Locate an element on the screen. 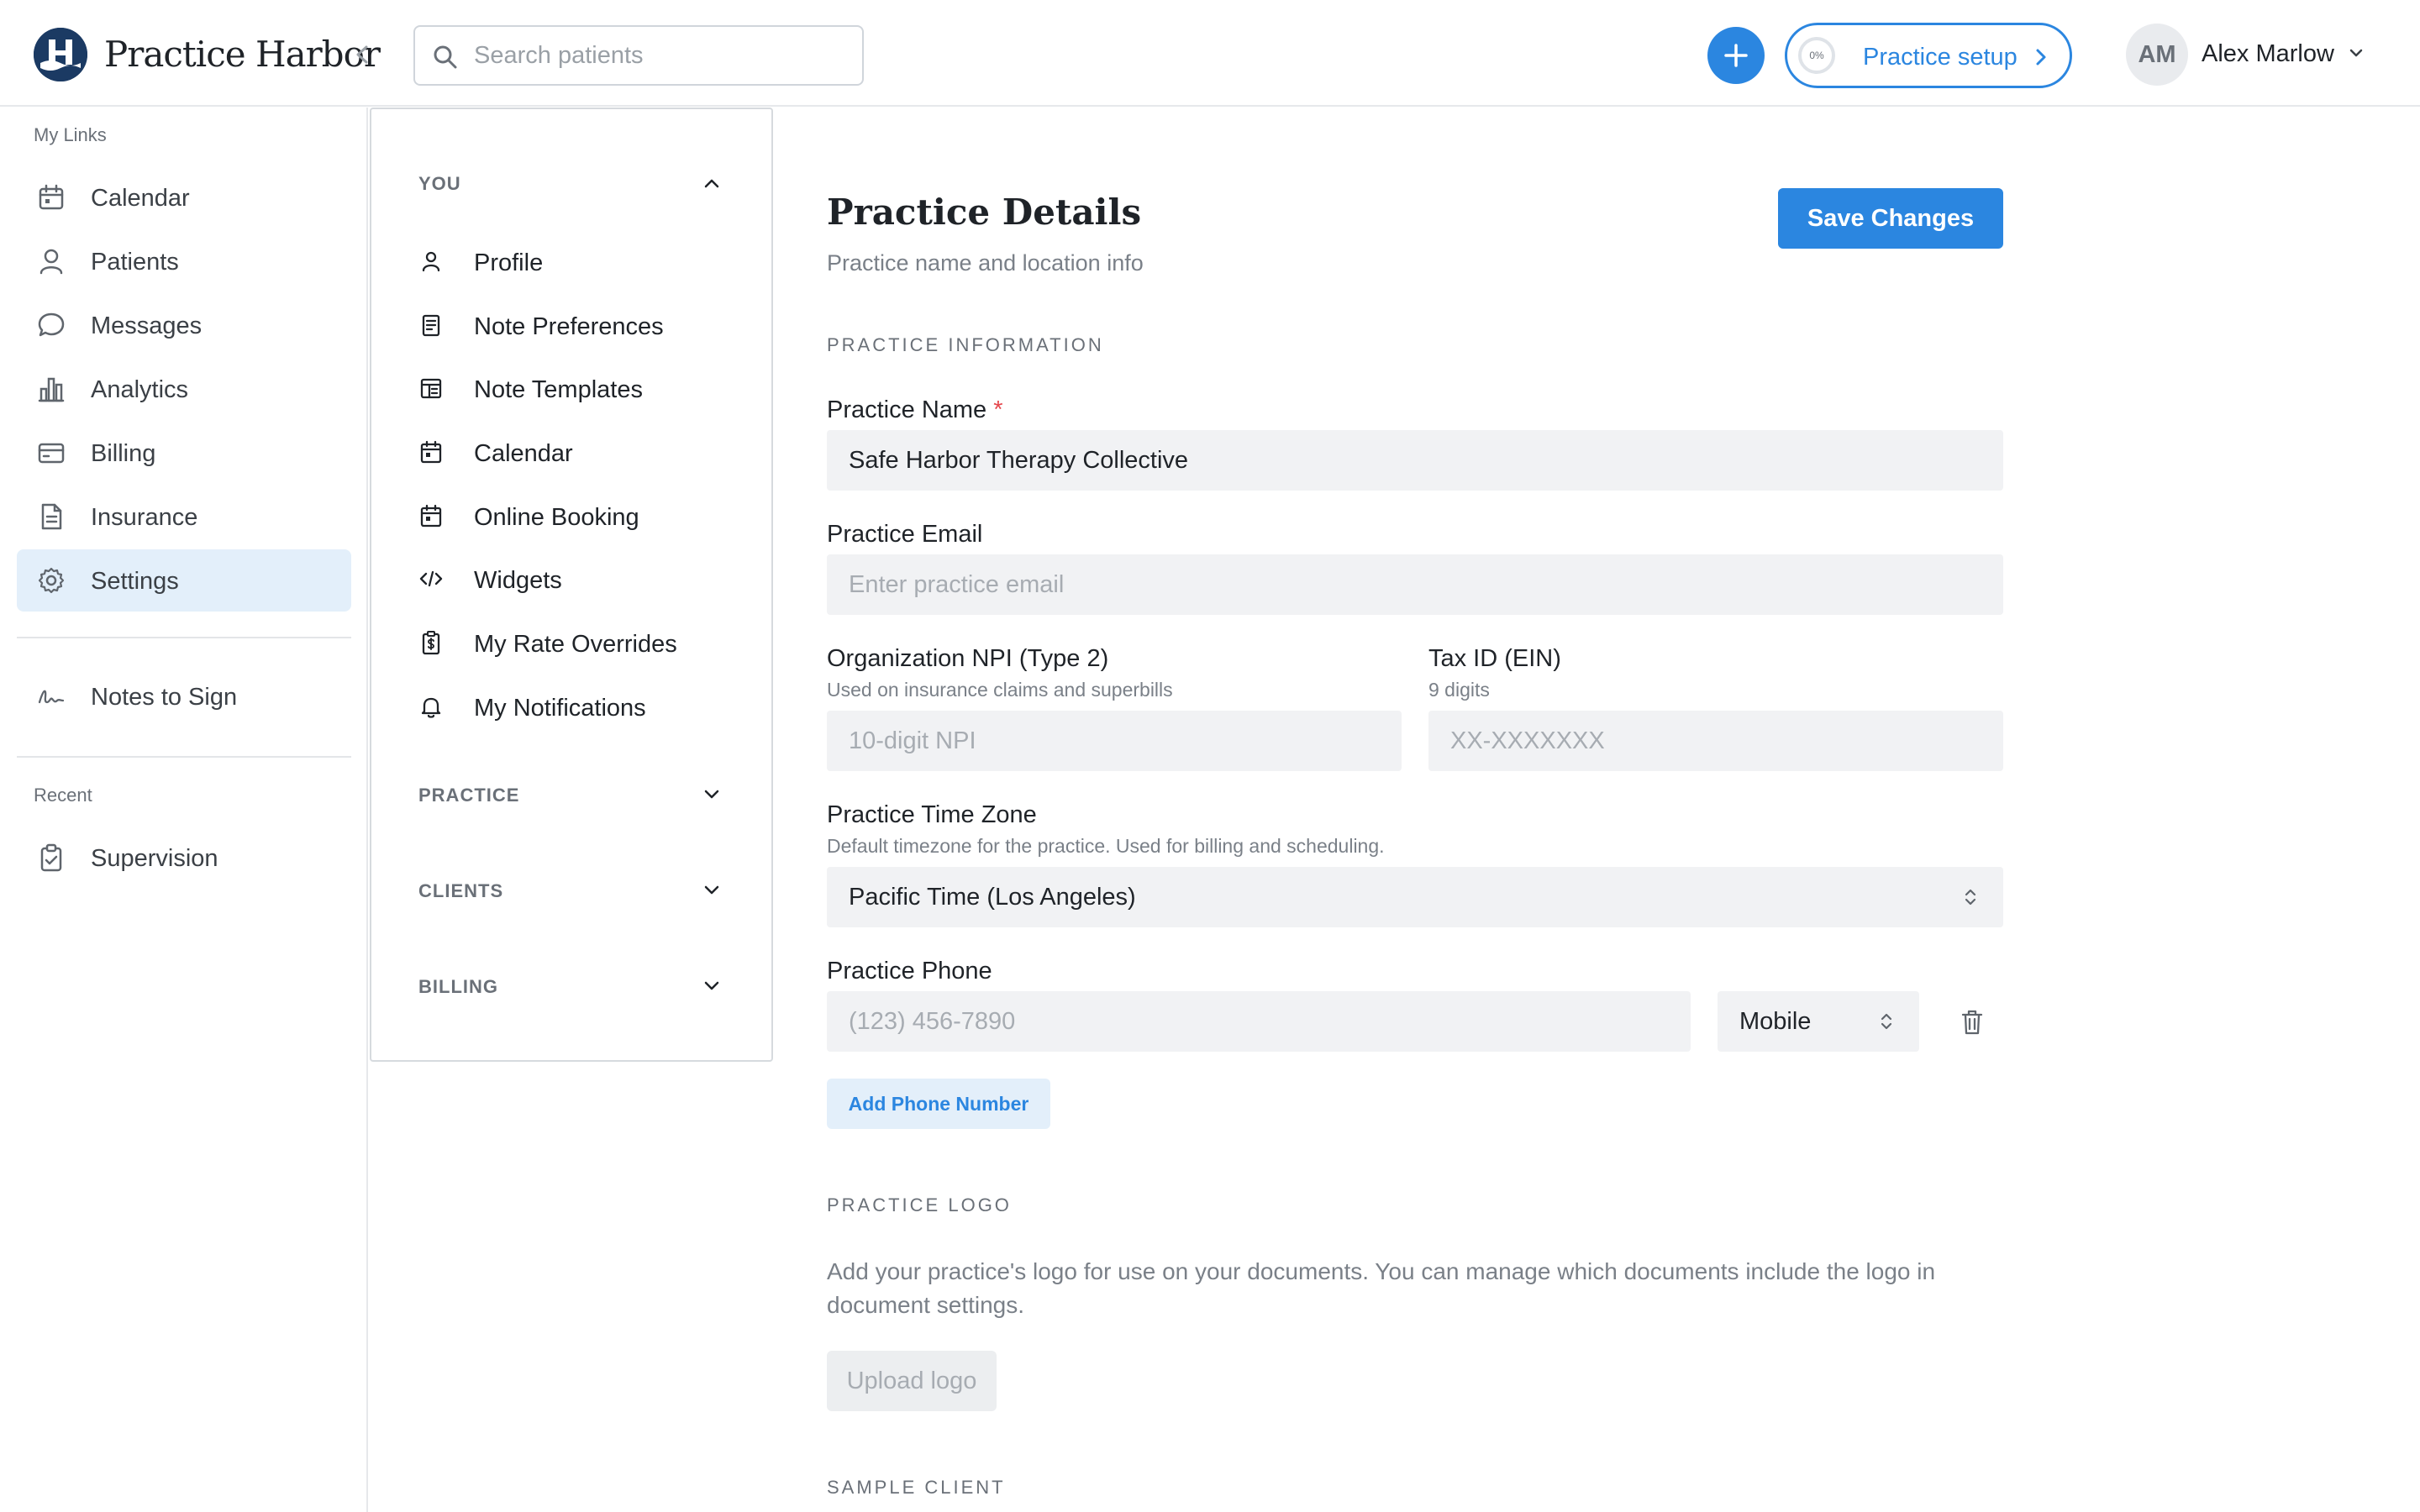  sidebar-item-billing: Billing is located at coordinates (184, 453).